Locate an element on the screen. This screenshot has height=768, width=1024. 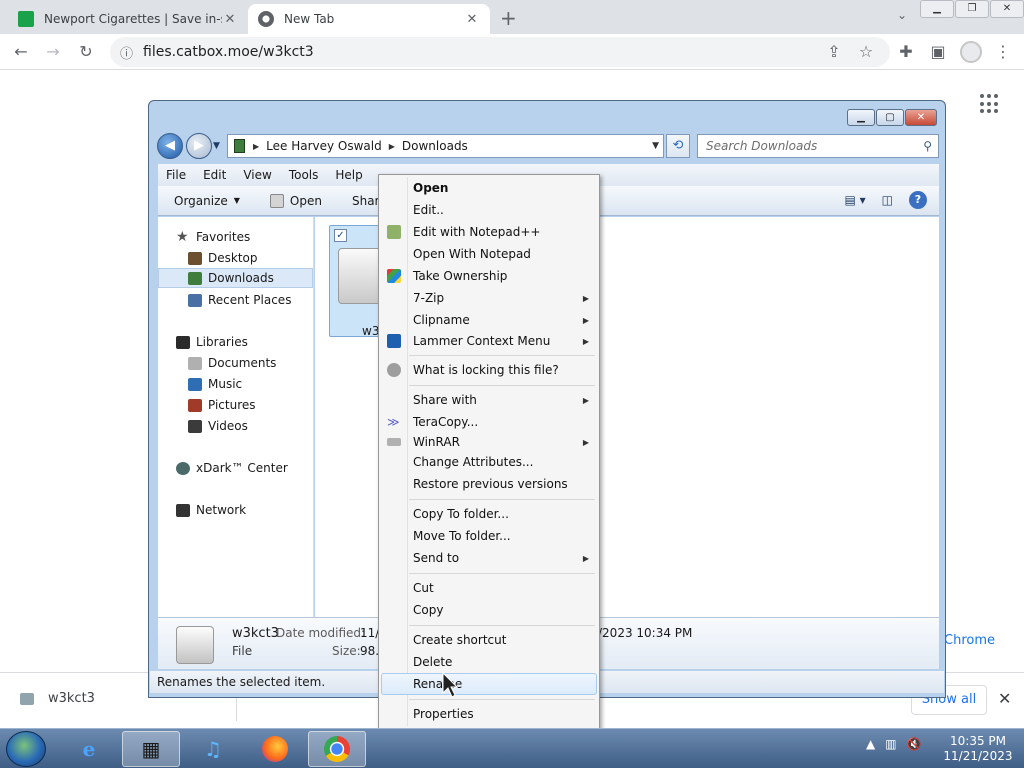
extensions-puzzle-icon: ✚ is located at coordinates (906, 51).